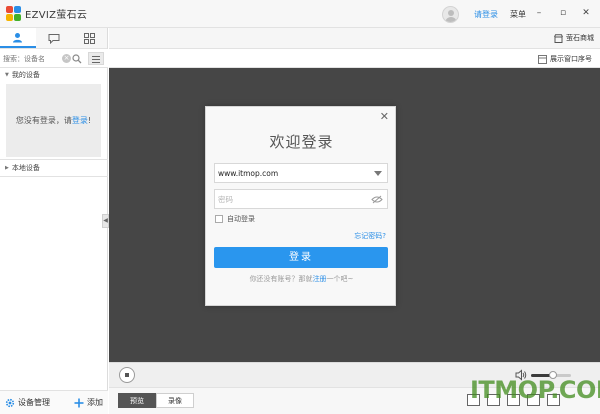 Image resolution: width=600 pixels, height=414 pixels. Describe the element at coordinates (518, 14) in the screenshot. I see `menu-button: 菜单` at that location.